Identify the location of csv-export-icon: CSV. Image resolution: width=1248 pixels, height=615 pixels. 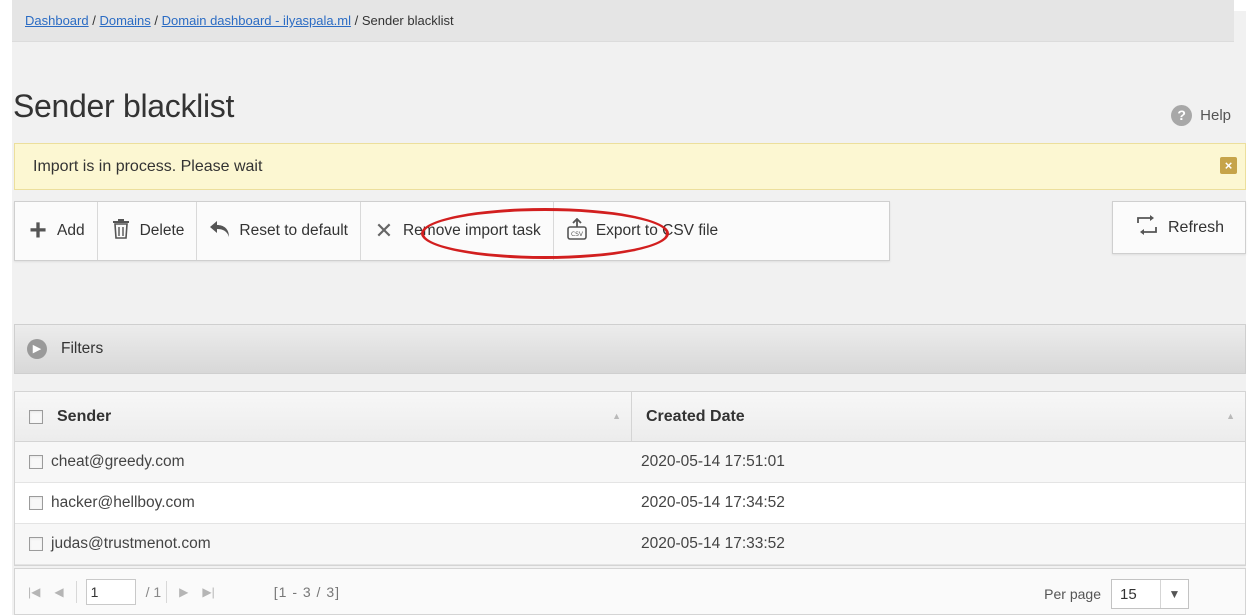
(577, 231).